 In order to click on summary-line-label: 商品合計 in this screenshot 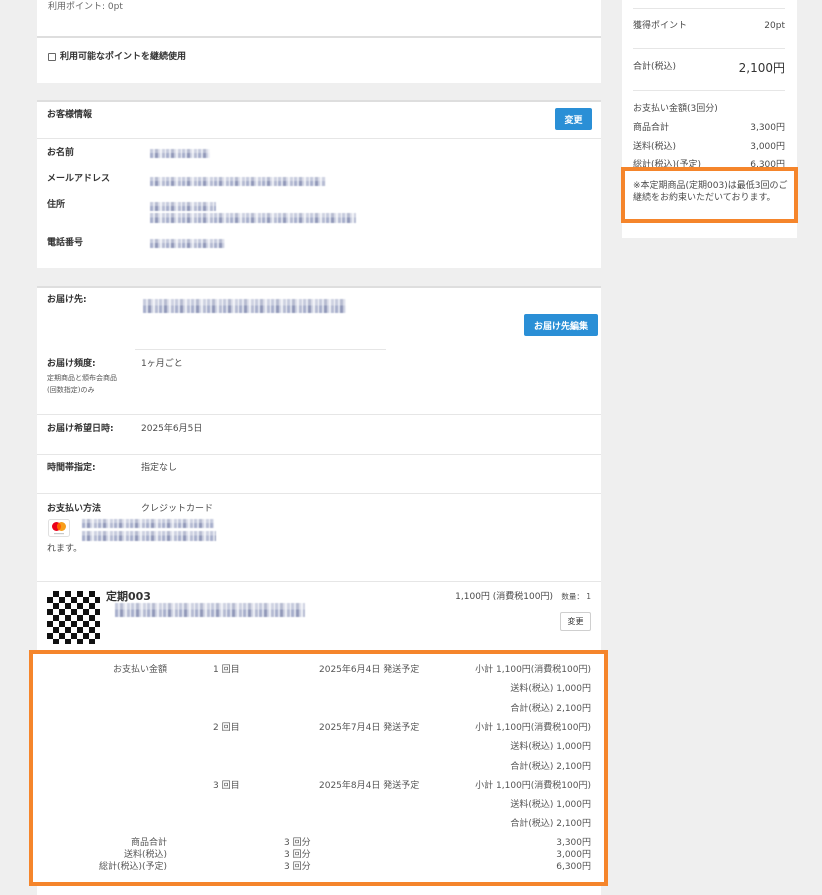, I will do `click(651, 128)`.